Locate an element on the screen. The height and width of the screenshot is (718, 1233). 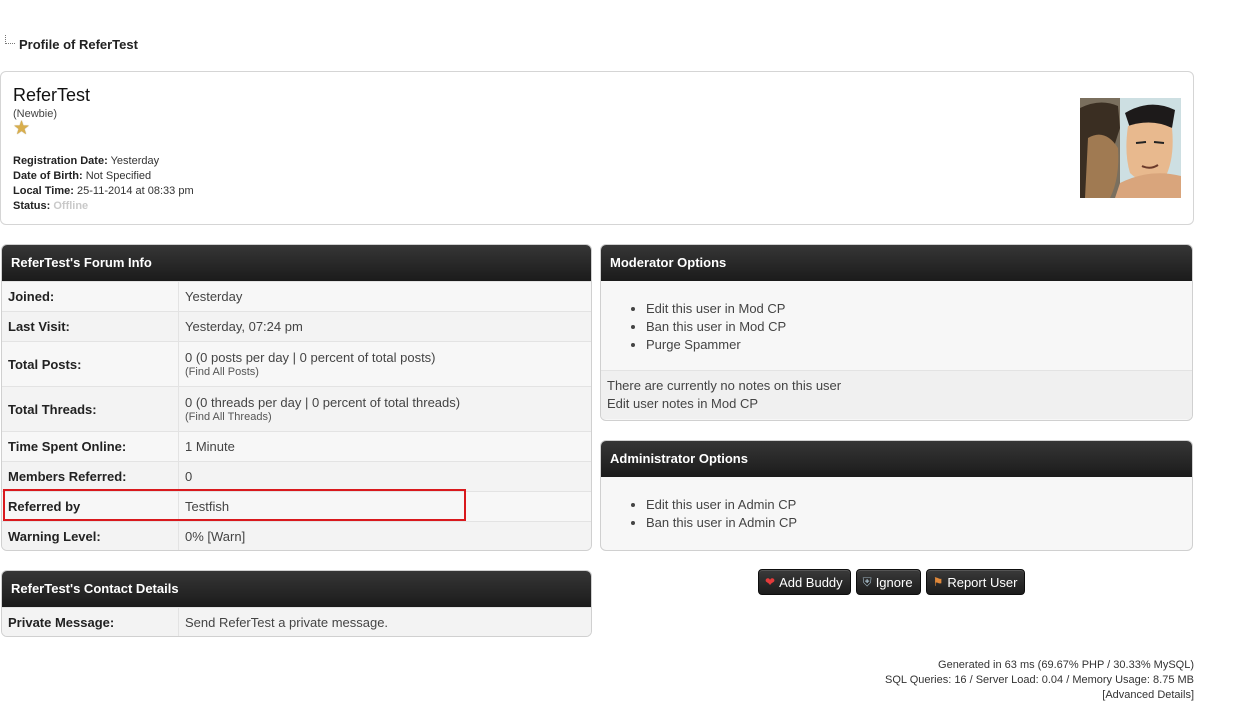
ban-user-admincp-link: Ban this user in Admin CP is located at coordinates (919, 523).